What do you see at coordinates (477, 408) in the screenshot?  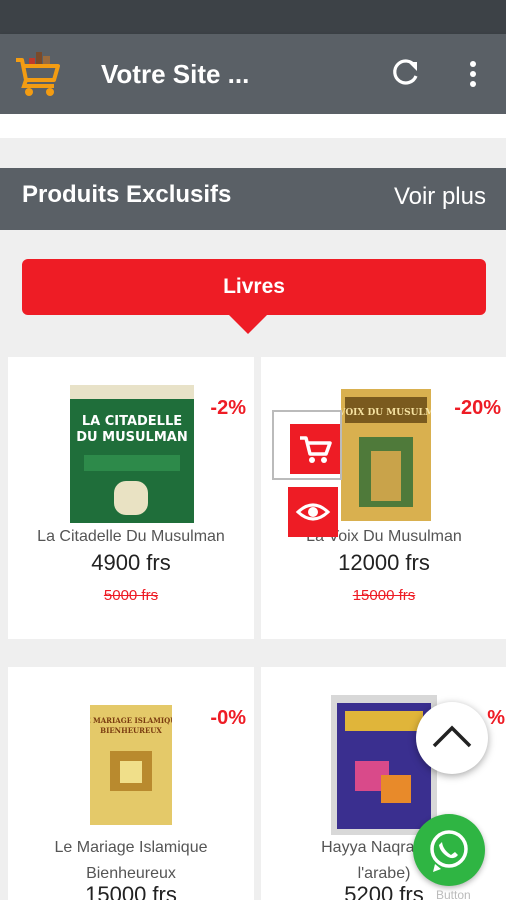 I see `discount-badge: -20%` at bounding box center [477, 408].